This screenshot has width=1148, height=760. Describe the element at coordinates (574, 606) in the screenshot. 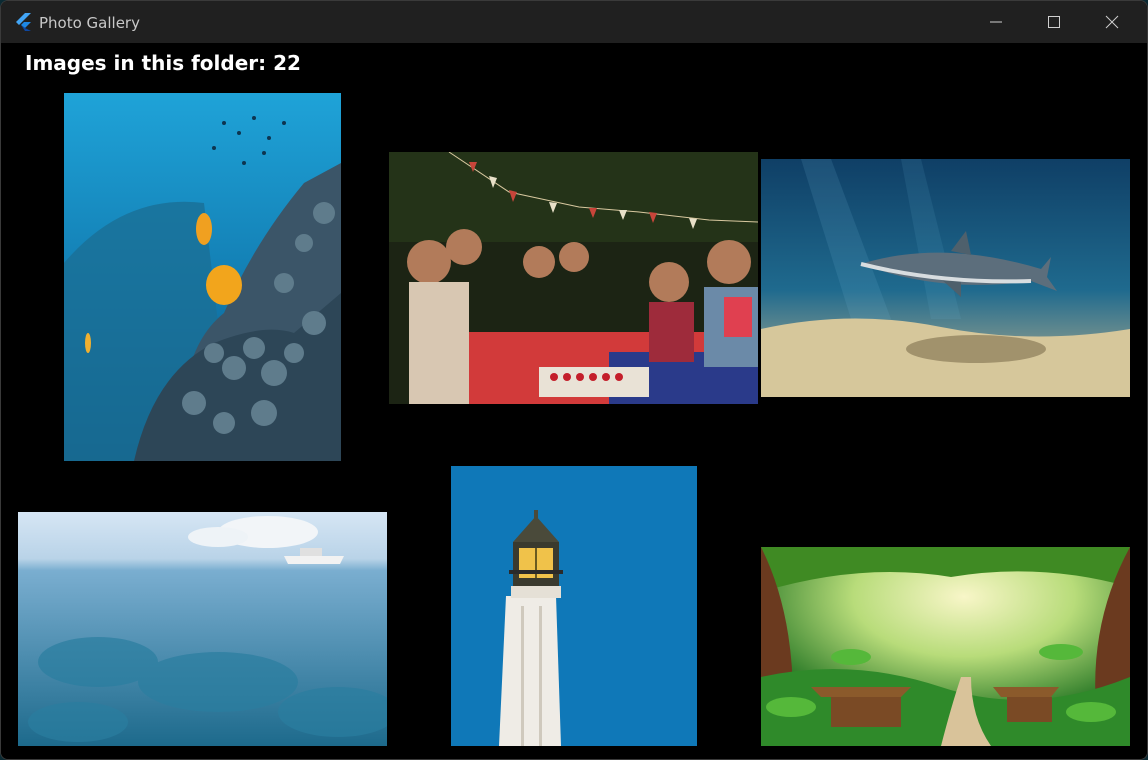

I see `photo-lighthouse` at that location.